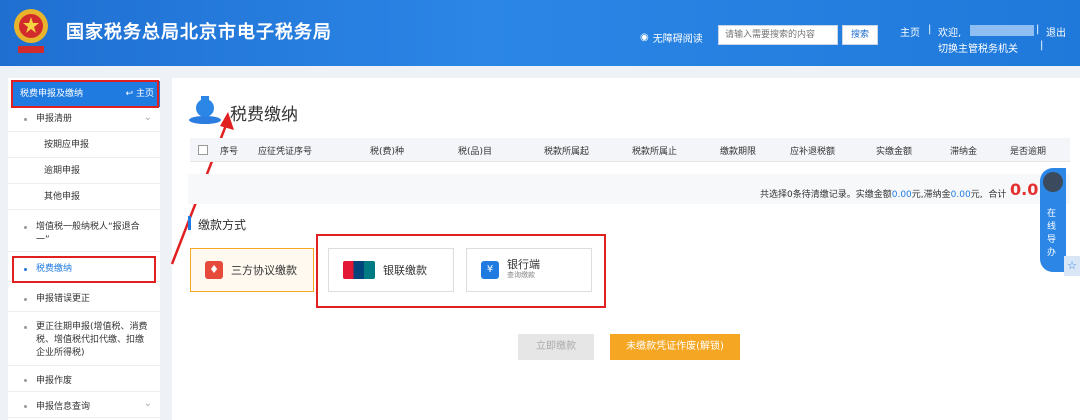 Image resolution: width=1080 pixels, height=420 pixels. I want to click on column-header: 实缴金额, so click(894, 152).